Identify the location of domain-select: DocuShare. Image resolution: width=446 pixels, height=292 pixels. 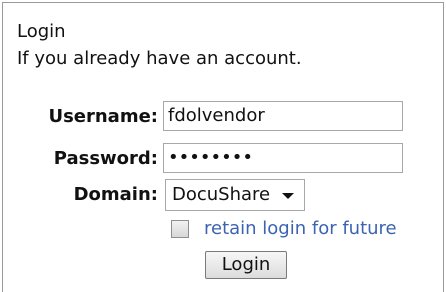
(235, 195).